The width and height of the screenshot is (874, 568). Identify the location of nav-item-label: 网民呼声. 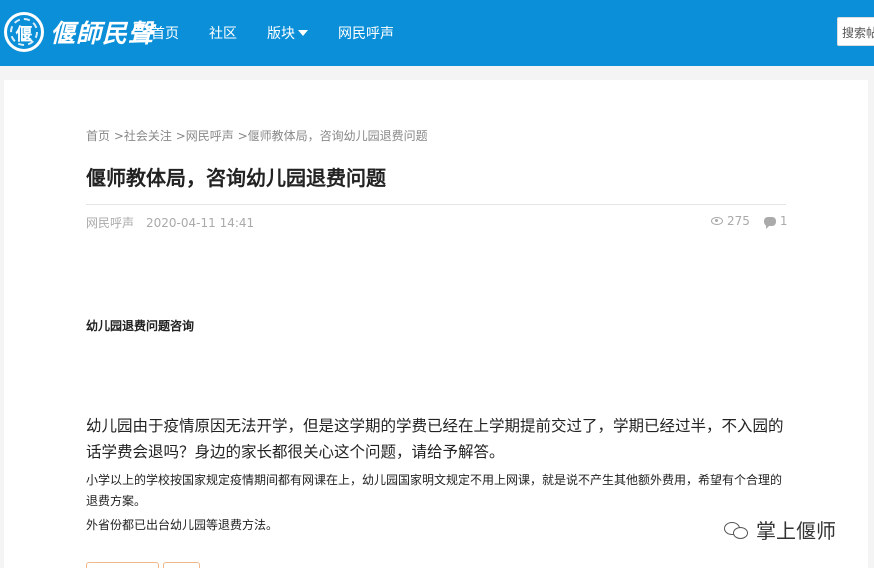
(366, 34).